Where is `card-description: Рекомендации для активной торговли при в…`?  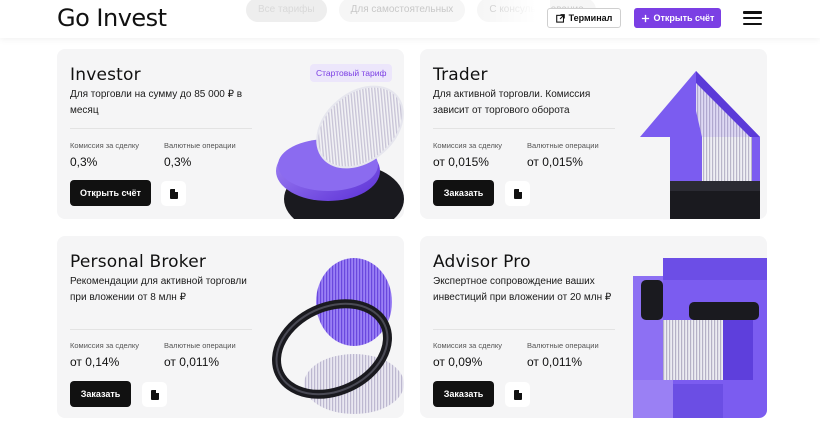
card-description: Рекомендации для активной торговли при в… is located at coordinates (158, 289).